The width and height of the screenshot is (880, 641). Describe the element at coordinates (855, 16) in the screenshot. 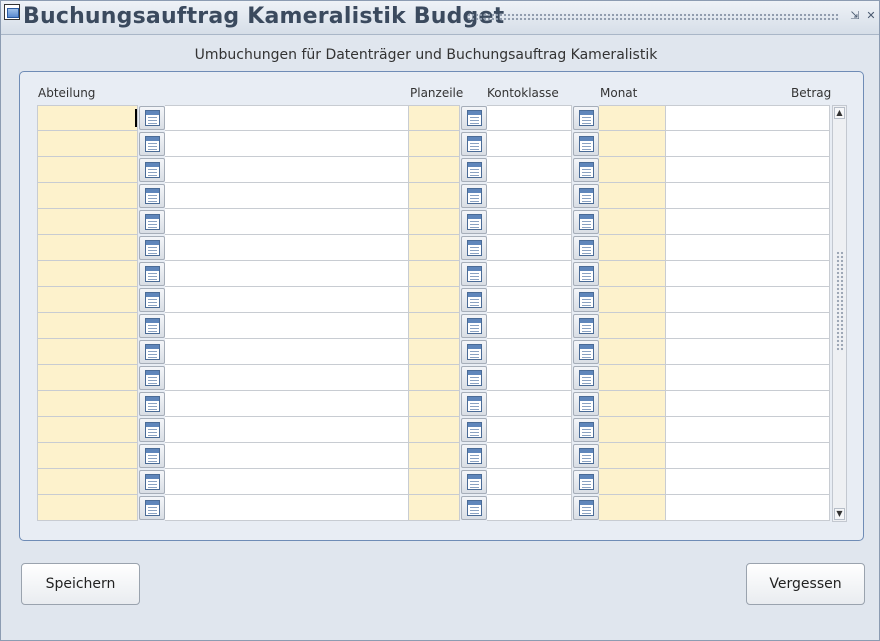

I see `minimize-icon: ⇲` at that location.